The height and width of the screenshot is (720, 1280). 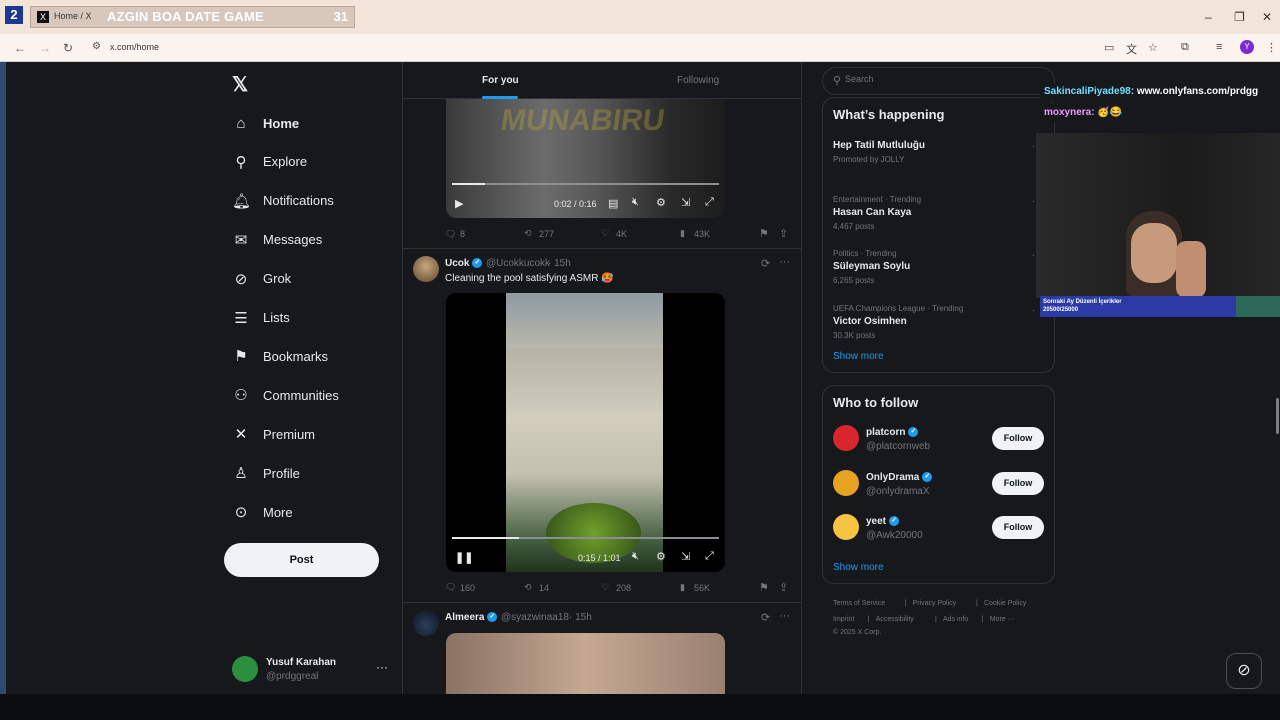 I want to click on back-icon: ←, so click(x=20, y=48).